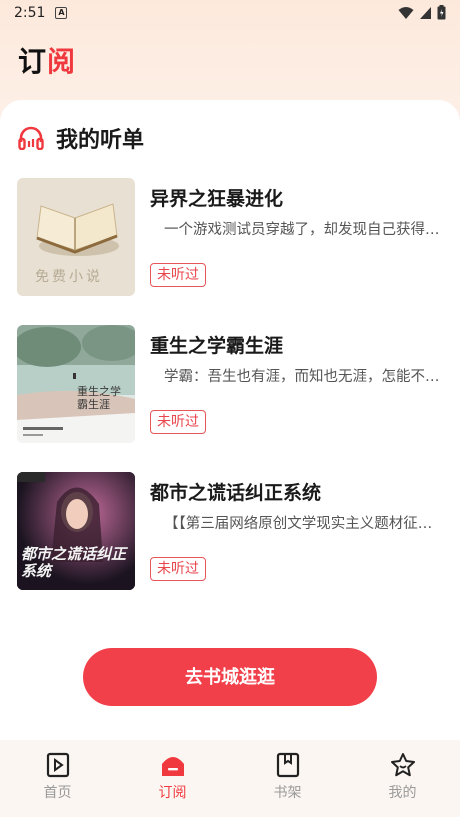 Image resolution: width=460 pixels, height=817 pixels. I want to click on star-face-icon, so click(402, 765).